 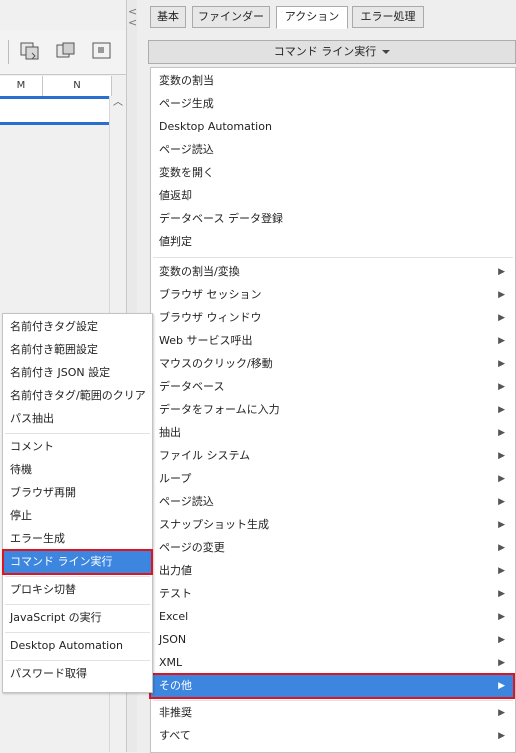 I want to click on menu-item-label: その他, so click(x=175, y=685).